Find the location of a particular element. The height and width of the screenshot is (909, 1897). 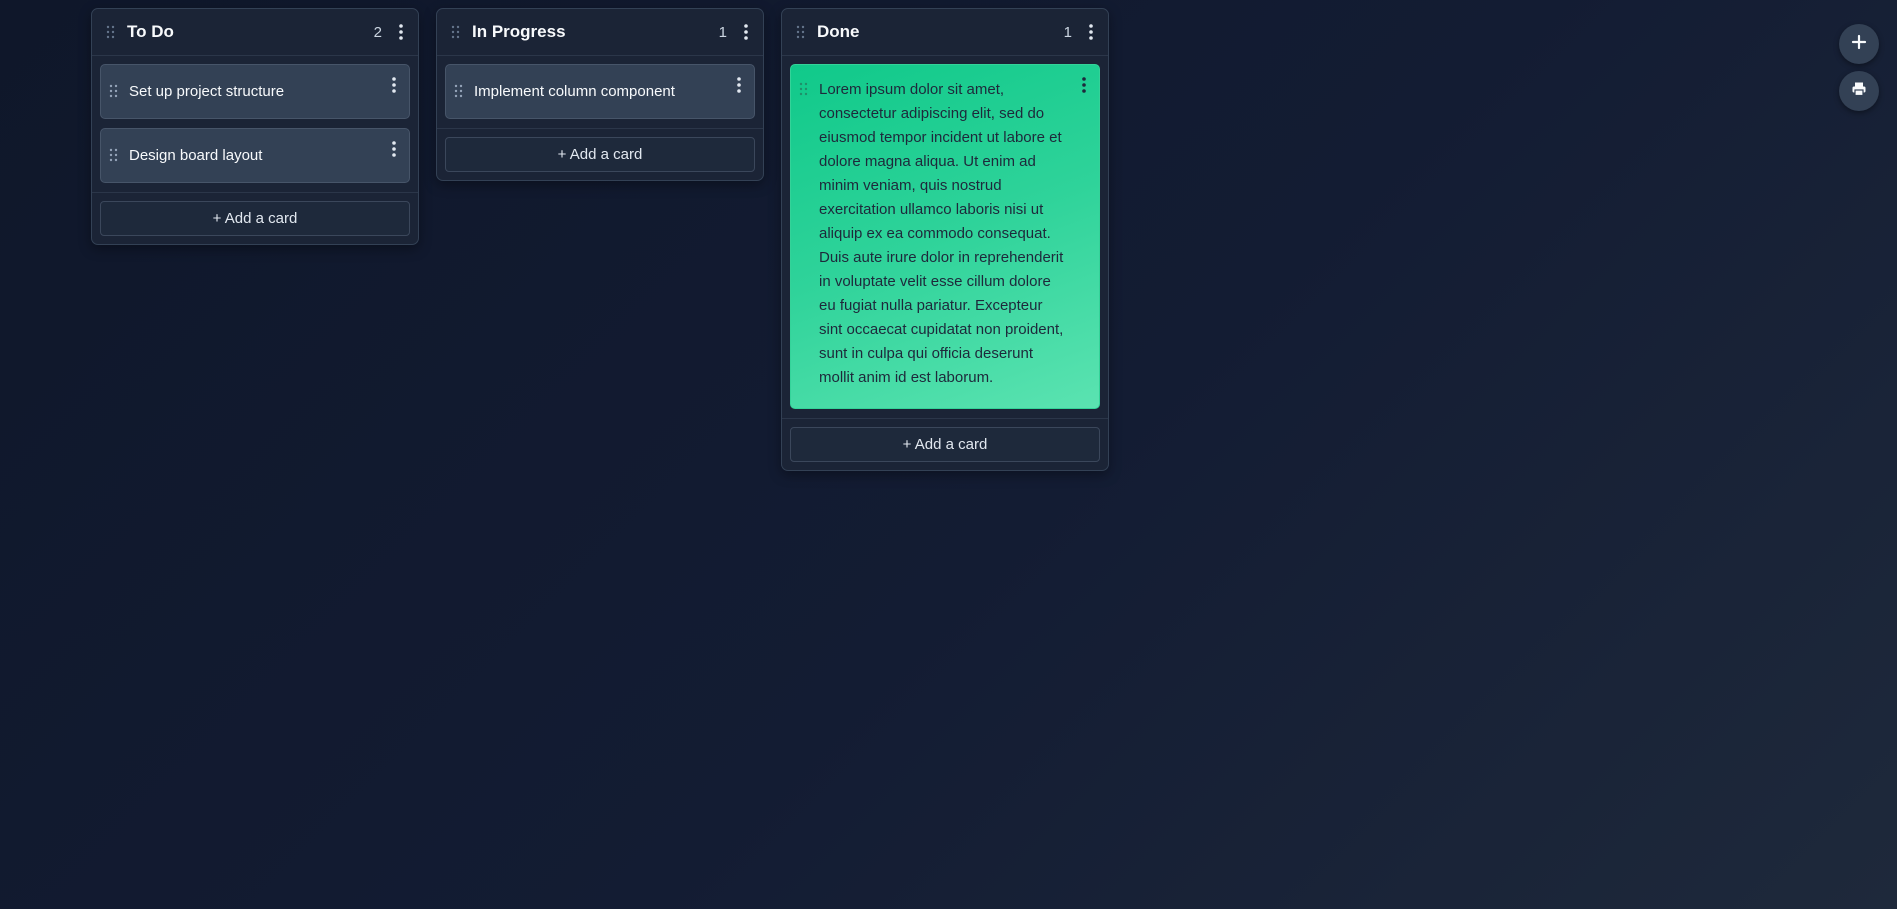

column-header: In Progress 1 is located at coordinates (600, 32).